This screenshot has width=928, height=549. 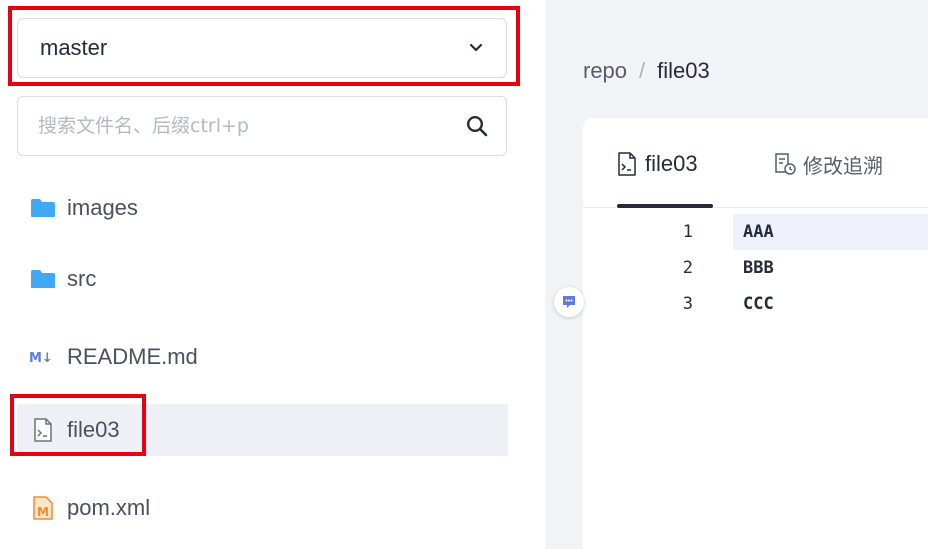 What do you see at coordinates (605, 71) in the screenshot?
I see `breadcrumb-root: repo` at bounding box center [605, 71].